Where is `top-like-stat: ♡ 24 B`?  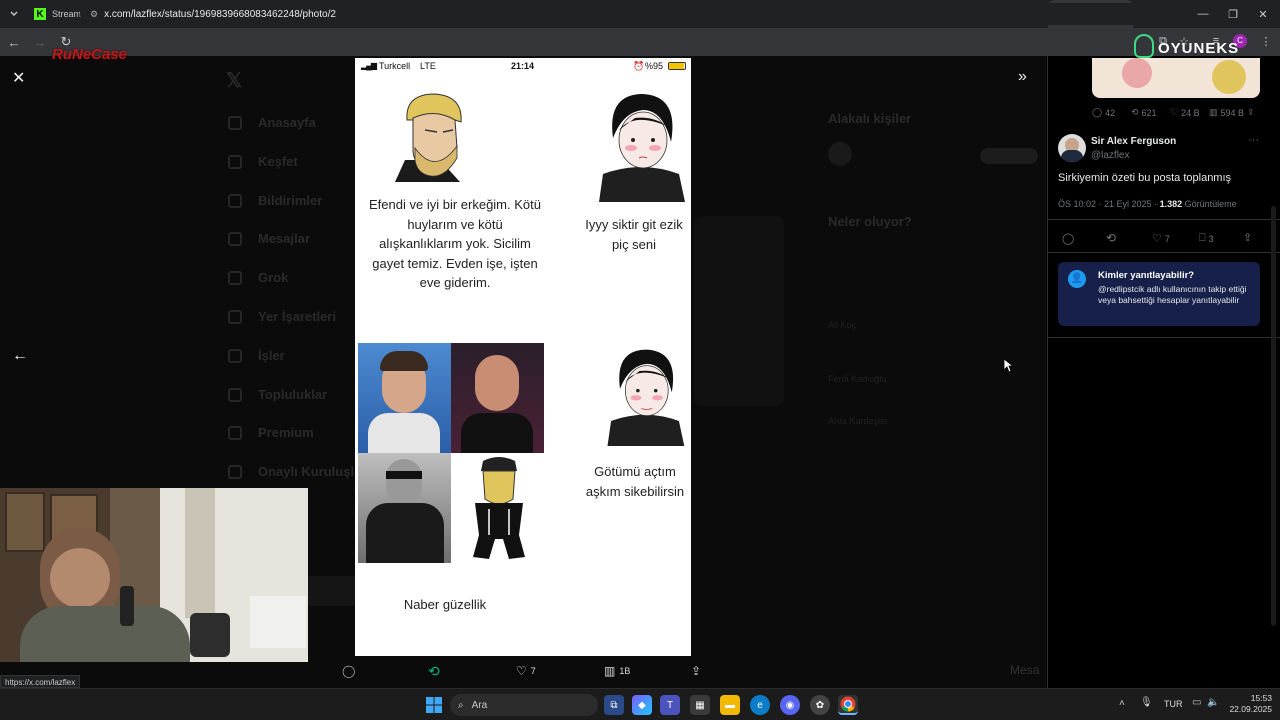
top-like-stat: ♡ 24 B is located at coordinates (1185, 112).